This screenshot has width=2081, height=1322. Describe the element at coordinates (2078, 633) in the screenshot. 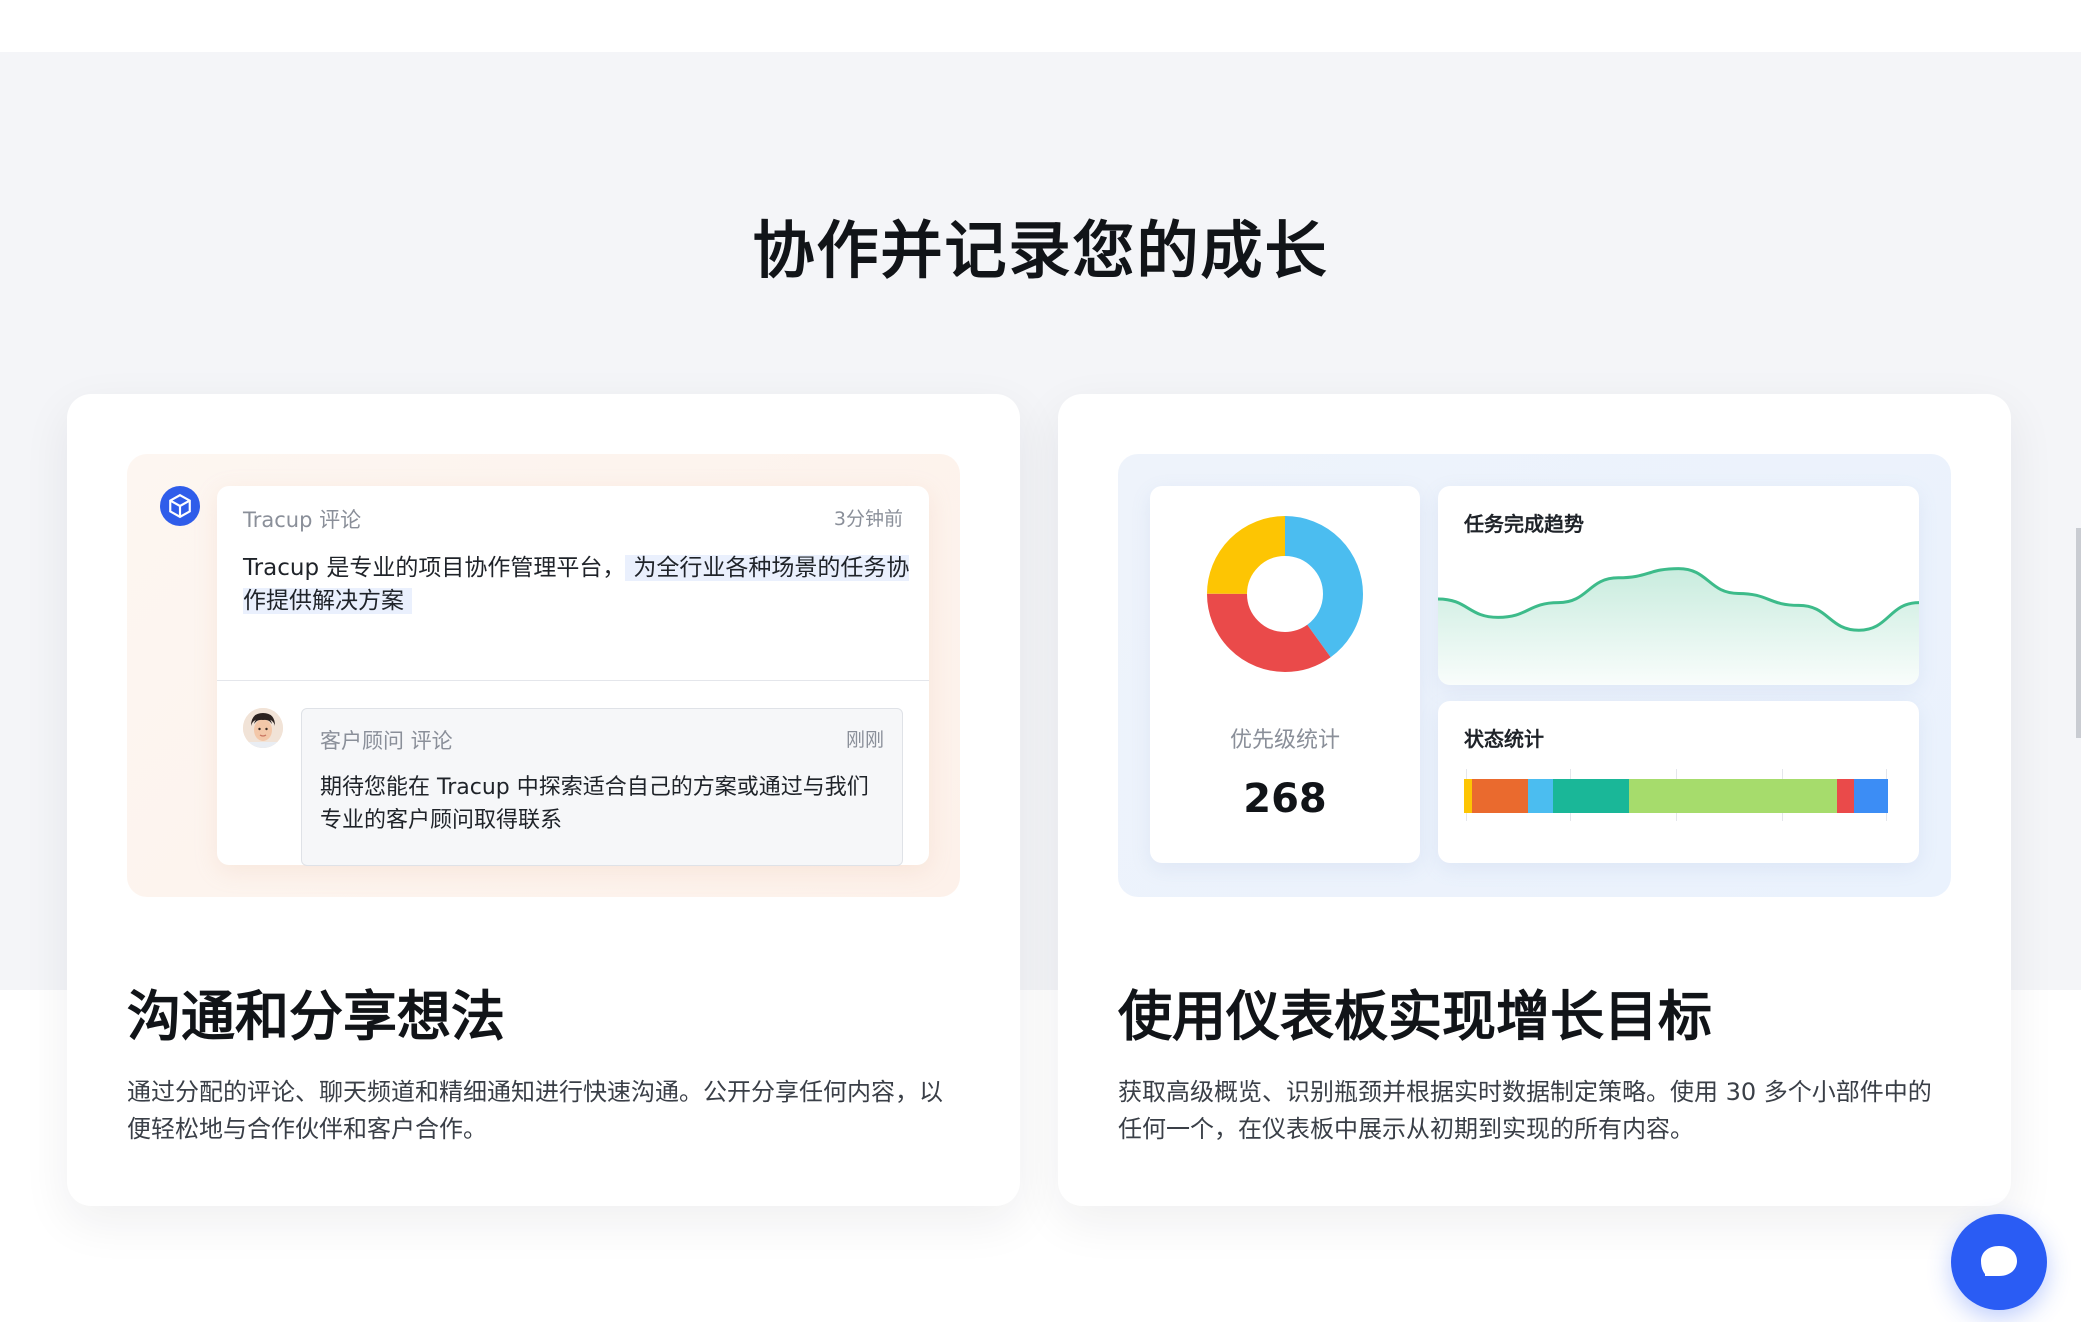

I see `scrollbar-thumb` at that location.